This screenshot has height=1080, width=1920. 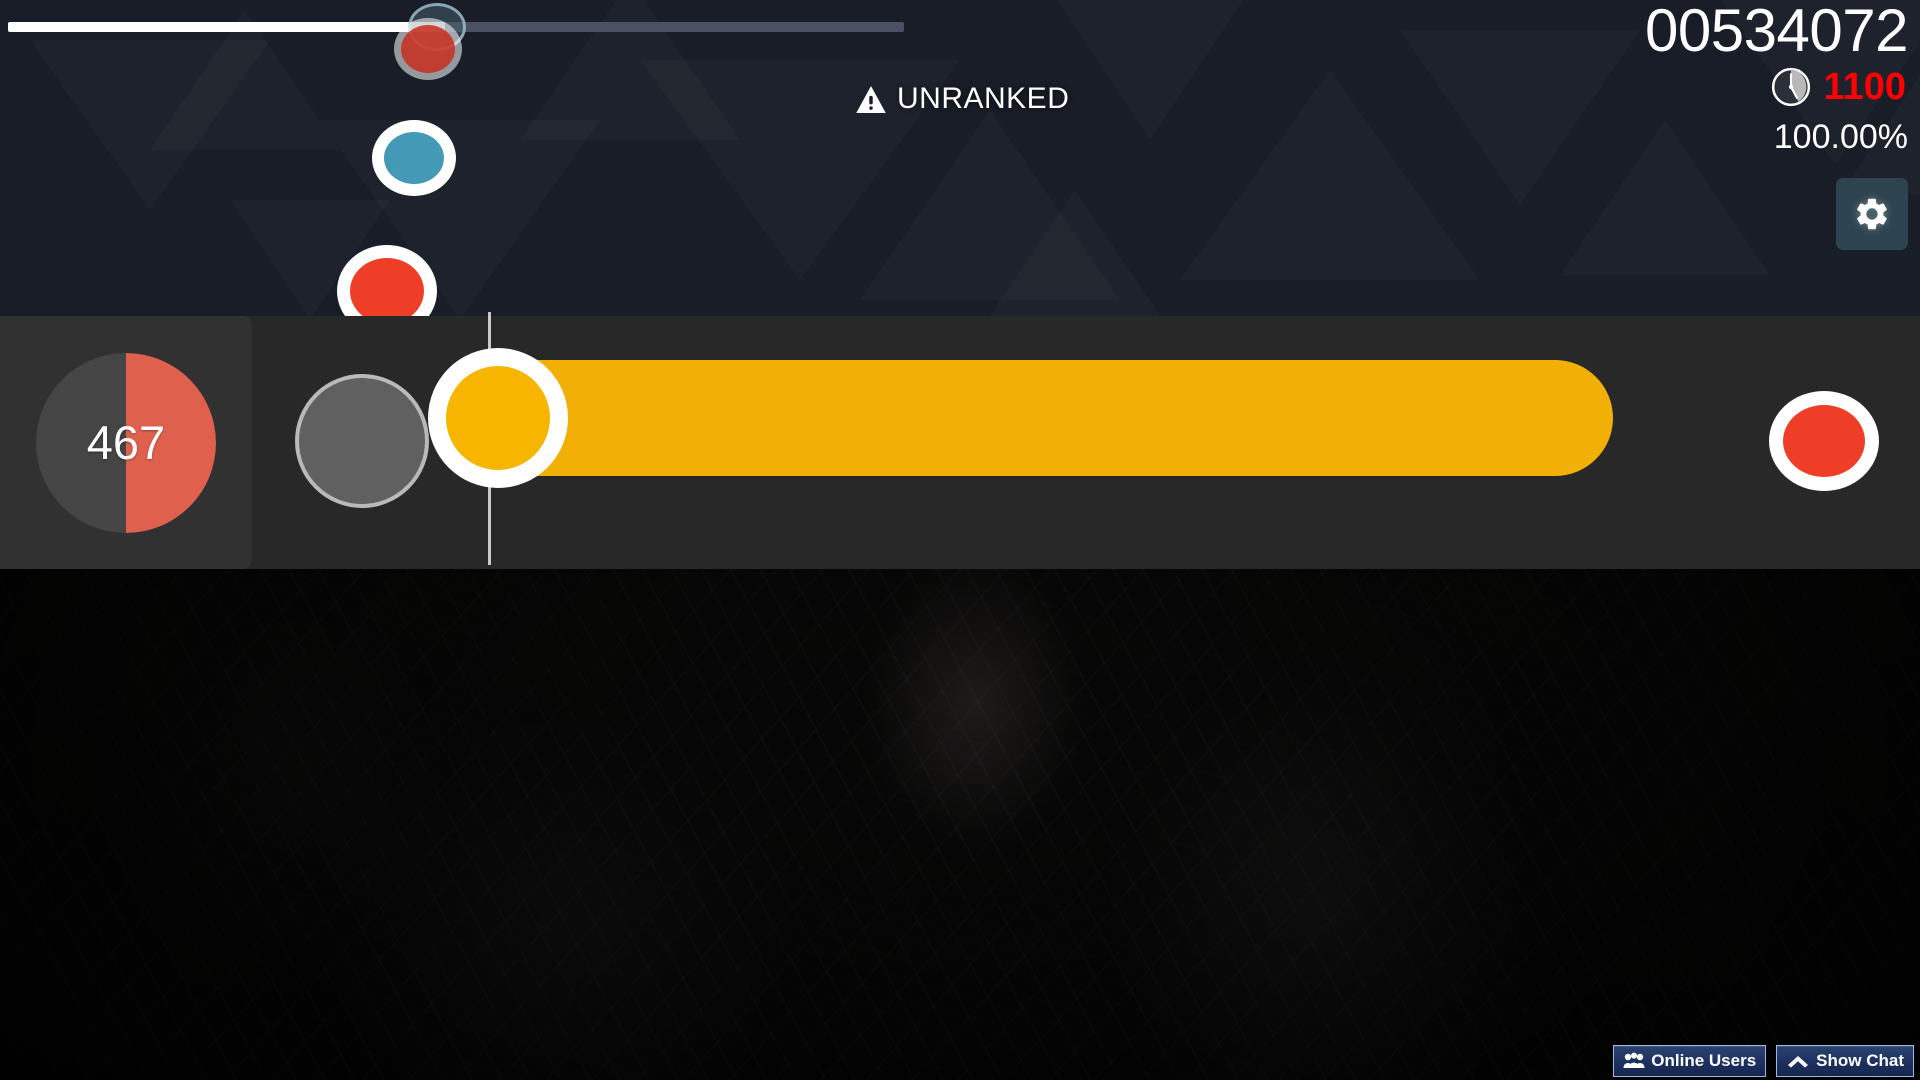 I want to click on don-note-right-fill, so click(x=1824, y=441).